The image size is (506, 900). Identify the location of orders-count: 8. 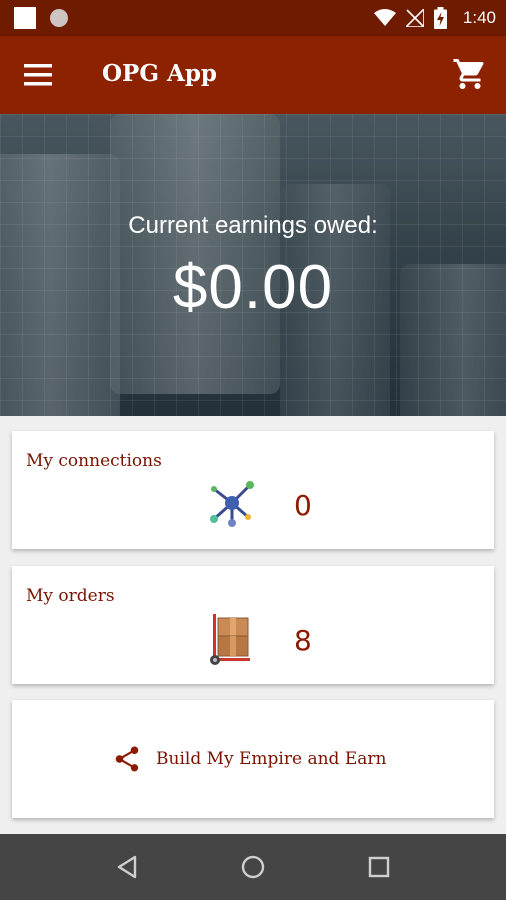
(303, 640).